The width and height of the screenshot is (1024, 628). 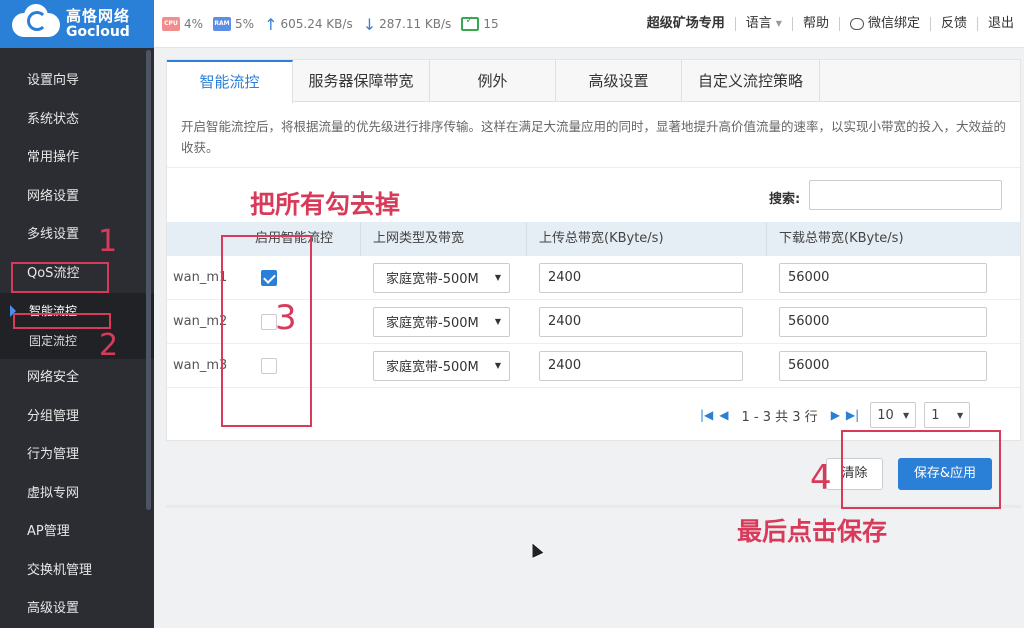 What do you see at coordinates (271, 24) in the screenshot?
I see `upload-arrow-icon: ↑` at bounding box center [271, 24].